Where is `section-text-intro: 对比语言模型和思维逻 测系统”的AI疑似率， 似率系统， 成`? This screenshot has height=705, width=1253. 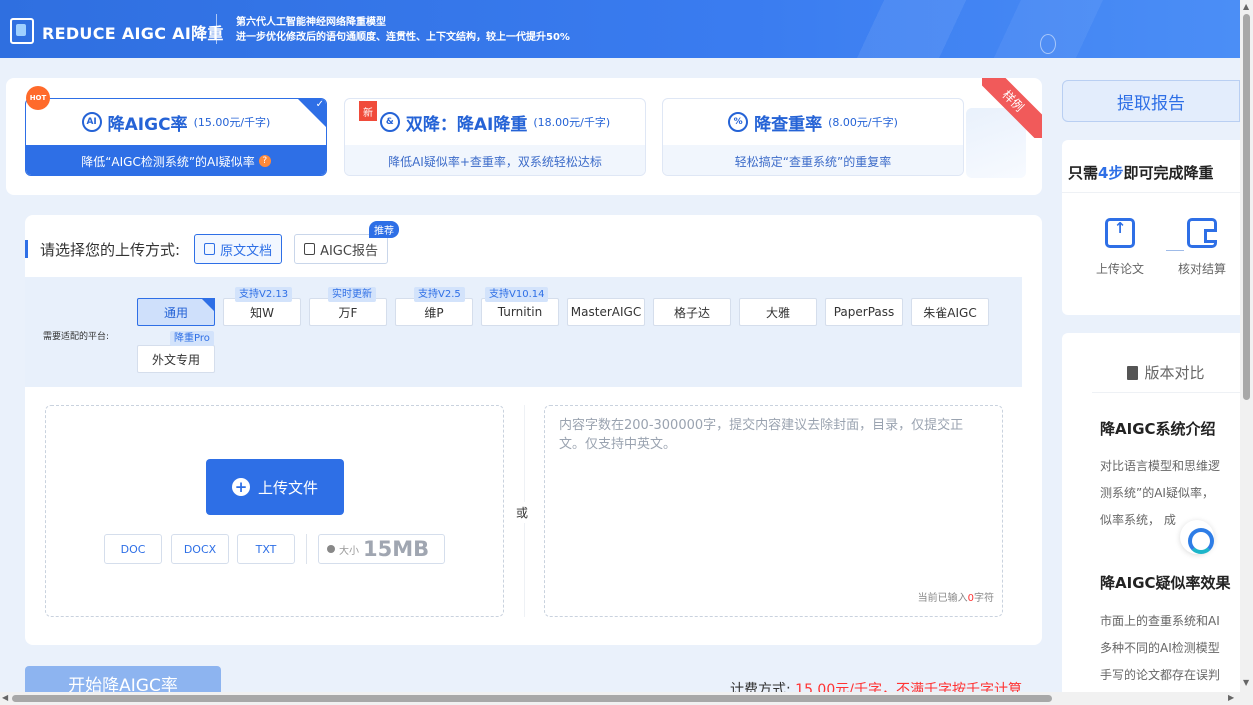 section-text-intro: 对比语言模型和思维逻 测系统”的AI疑似率， 似率系统， 成 is located at coordinates (1170, 493).